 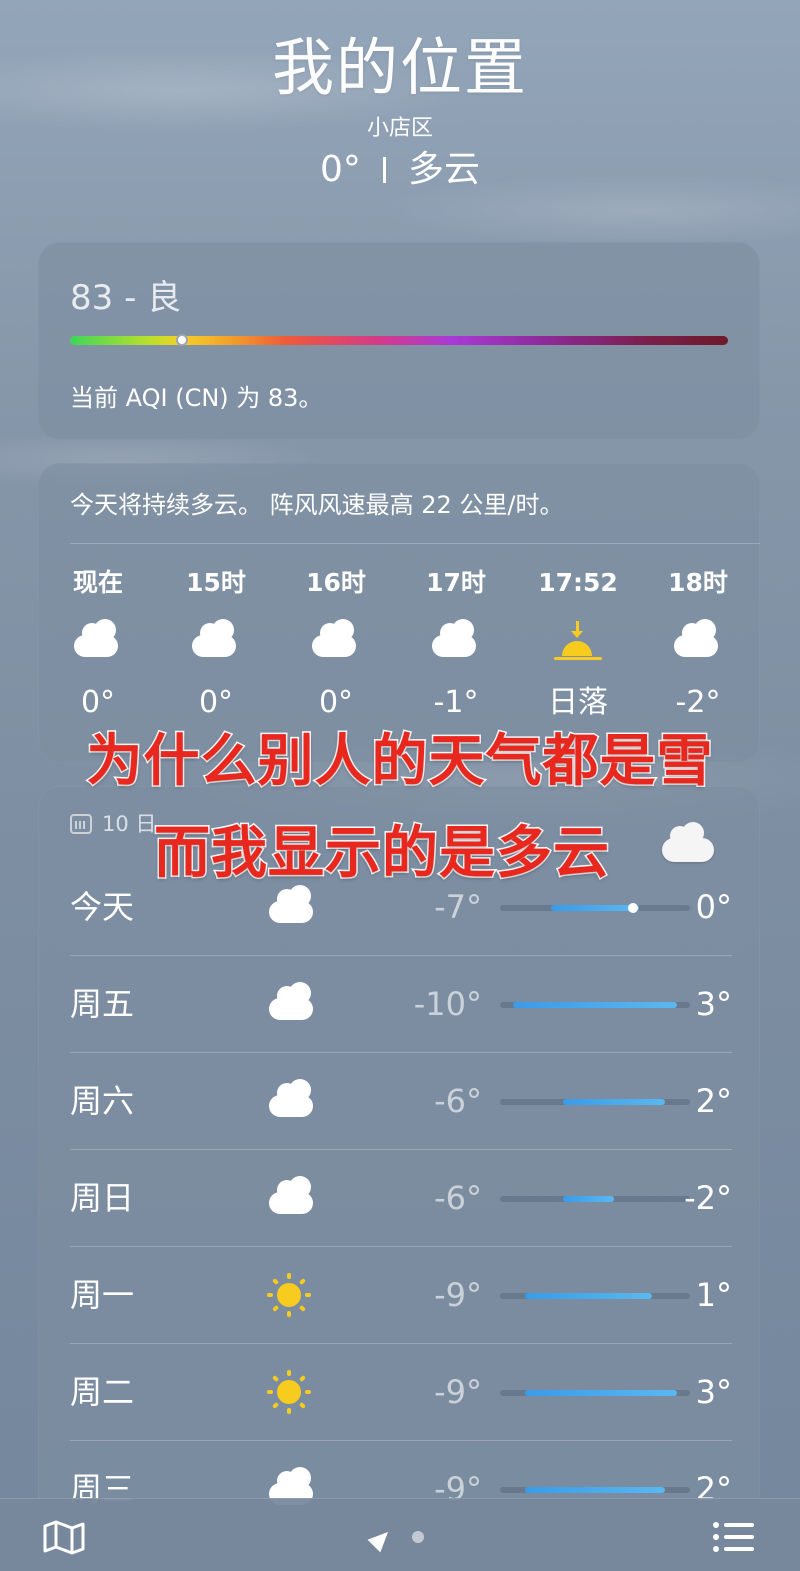 What do you see at coordinates (734, 1537) in the screenshot?
I see `list-icon` at bounding box center [734, 1537].